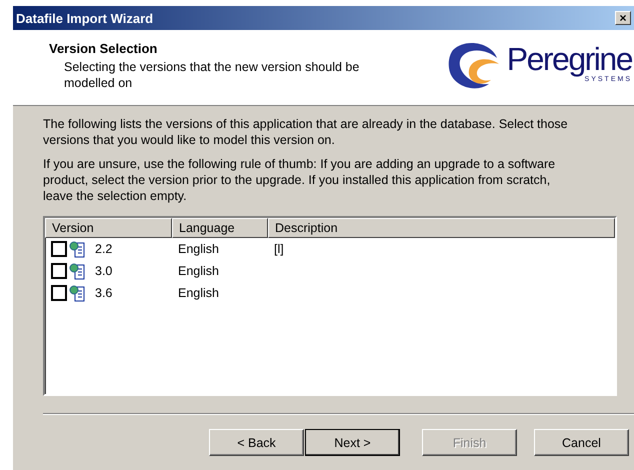 The height and width of the screenshot is (470, 634). Describe the element at coordinates (256, 442) in the screenshot. I see `wizard-button: < Back` at that location.